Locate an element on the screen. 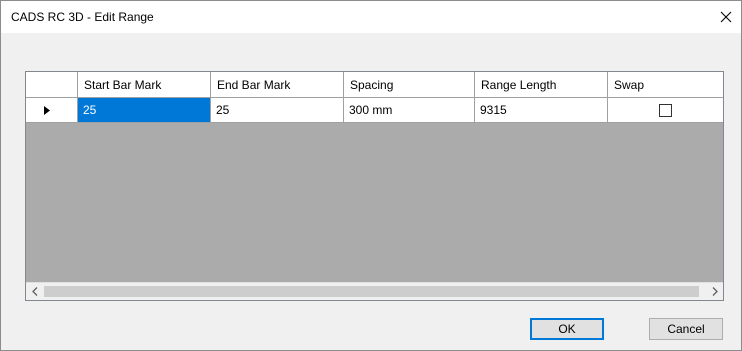 This screenshot has height=351, width=742. cell-swap is located at coordinates (665, 110).